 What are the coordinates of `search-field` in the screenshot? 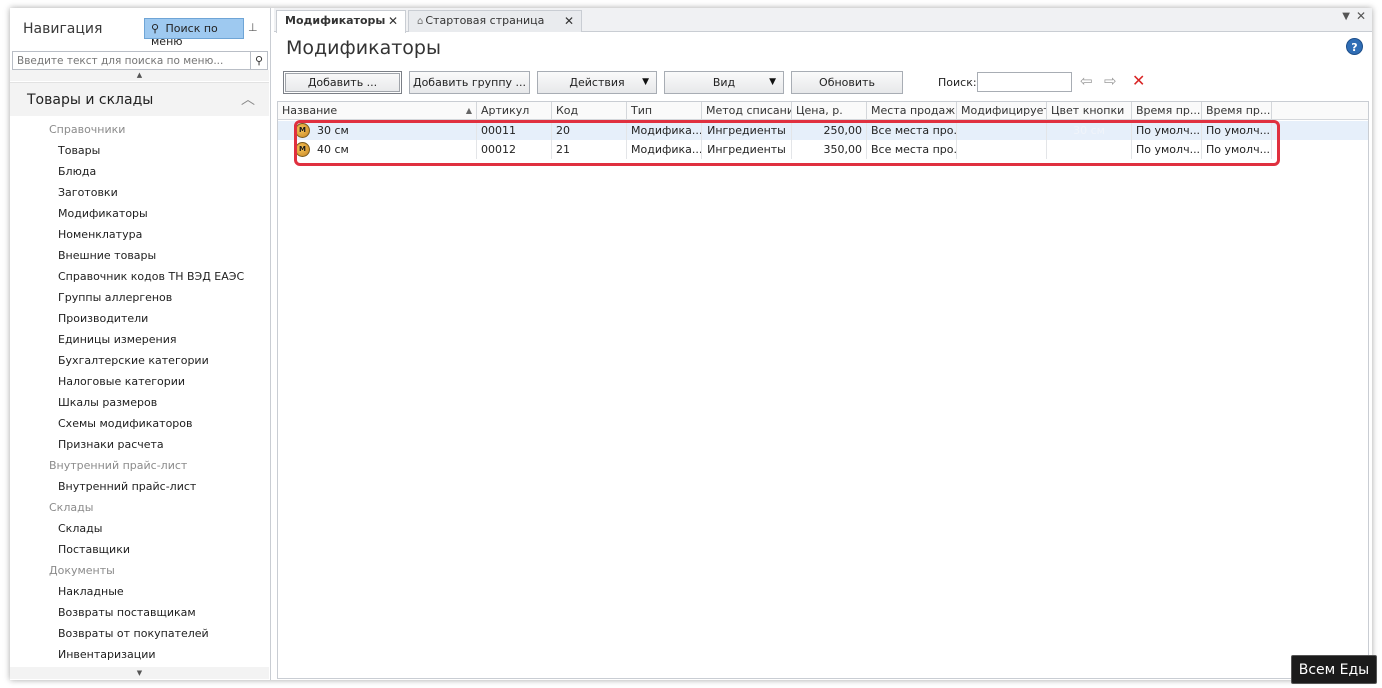 It's located at (1024, 82).